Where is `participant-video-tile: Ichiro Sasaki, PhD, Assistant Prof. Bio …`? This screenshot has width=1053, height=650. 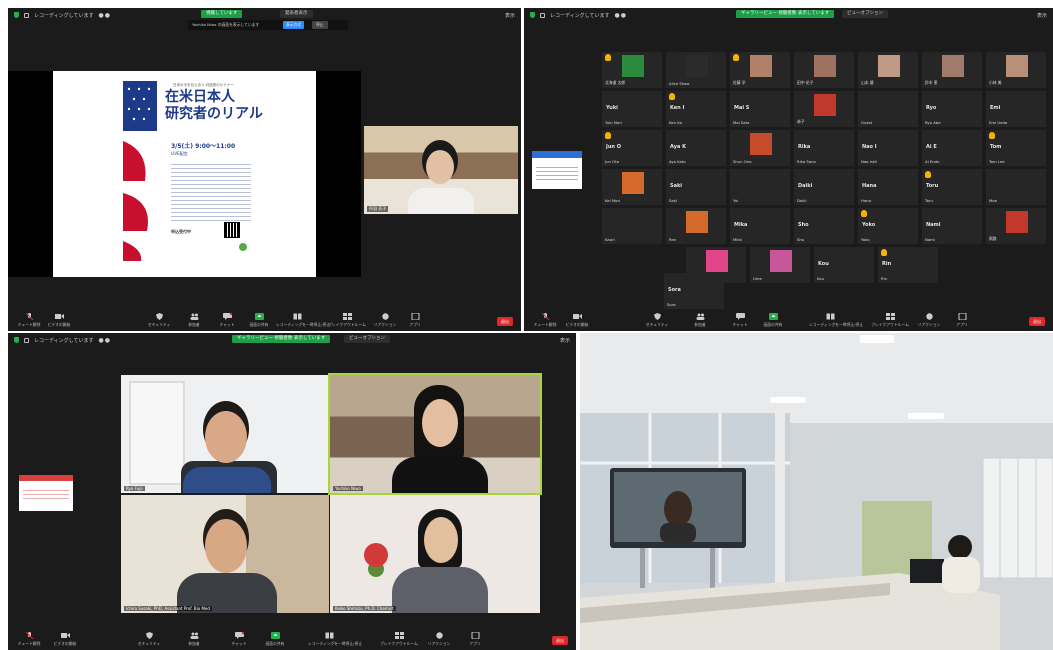 participant-video-tile: Ichiro Sasaki, PhD, Assistant Prof. Bio … is located at coordinates (225, 554).